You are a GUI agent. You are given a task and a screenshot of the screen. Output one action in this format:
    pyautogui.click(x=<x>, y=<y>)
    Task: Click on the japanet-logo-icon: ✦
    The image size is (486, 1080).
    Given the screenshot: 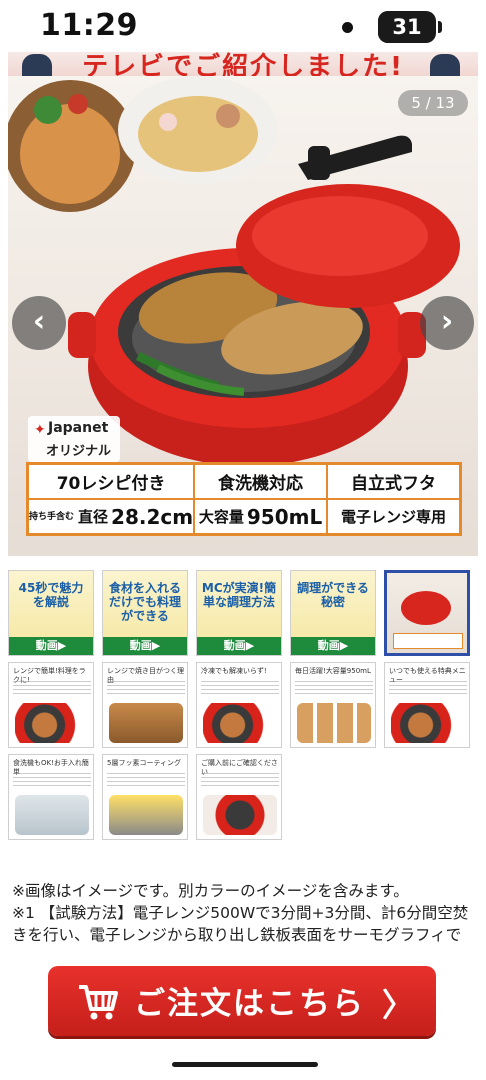 What is the action you would take?
    pyautogui.click(x=40, y=430)
    